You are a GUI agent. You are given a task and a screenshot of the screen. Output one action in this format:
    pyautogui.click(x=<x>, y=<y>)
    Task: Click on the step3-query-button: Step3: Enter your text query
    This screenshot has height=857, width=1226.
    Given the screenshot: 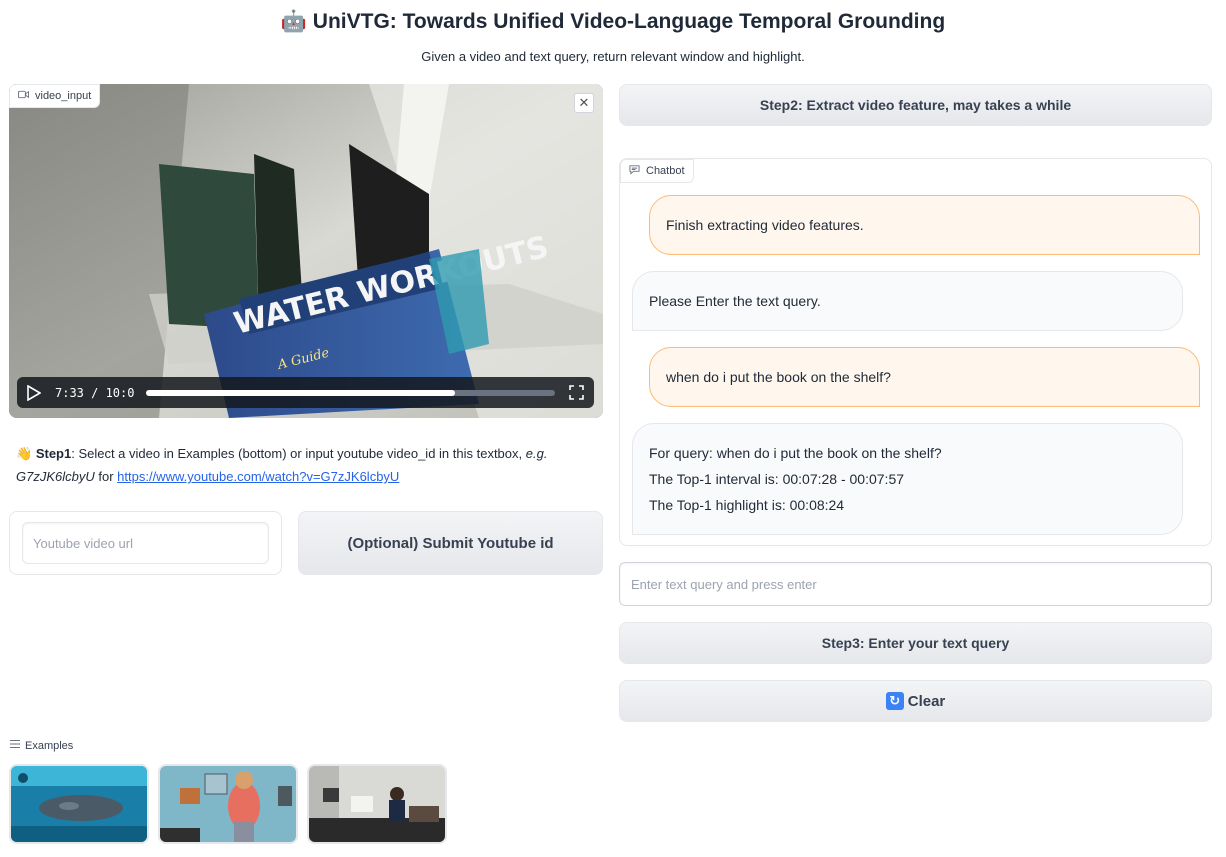 What is the action you would take?
    pyautogui.click(x=915, y=643)
    